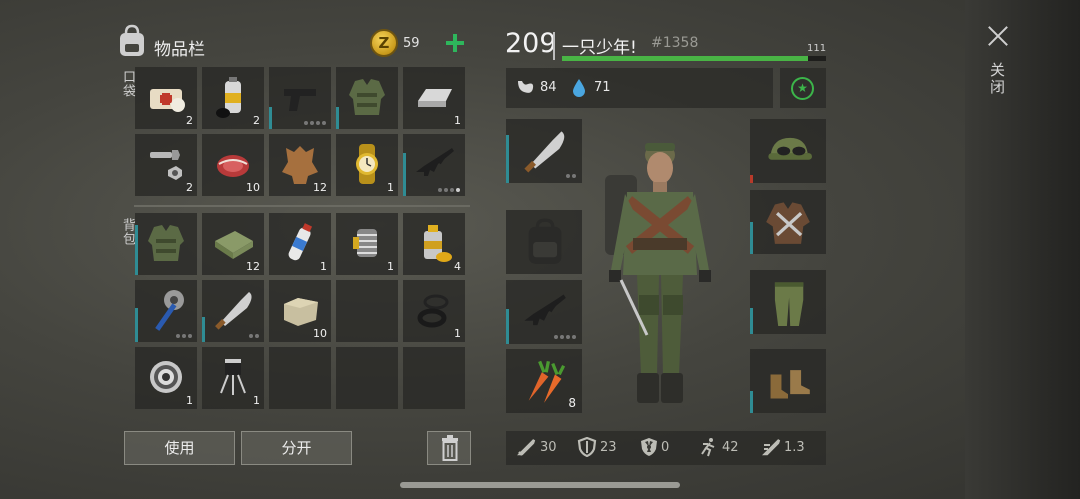 The image size is (1080, 499). I want to click on assault-rifle-icon, so click(545, 310).